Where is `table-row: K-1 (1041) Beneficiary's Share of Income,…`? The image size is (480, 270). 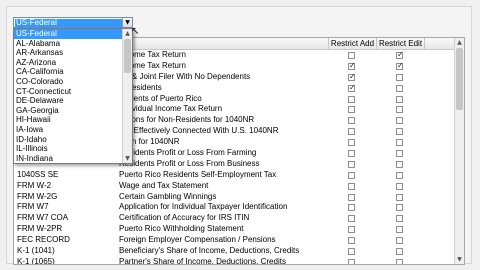
table-row: K-1 (1041) Beneficiary's Share of Income,… is located at coordinates (235, 251).